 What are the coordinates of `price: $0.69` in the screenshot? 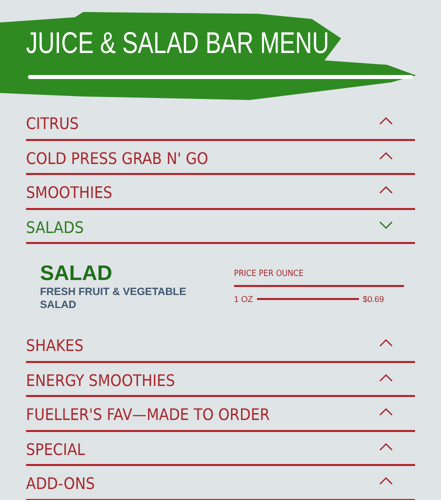 It's located at (373, 299).